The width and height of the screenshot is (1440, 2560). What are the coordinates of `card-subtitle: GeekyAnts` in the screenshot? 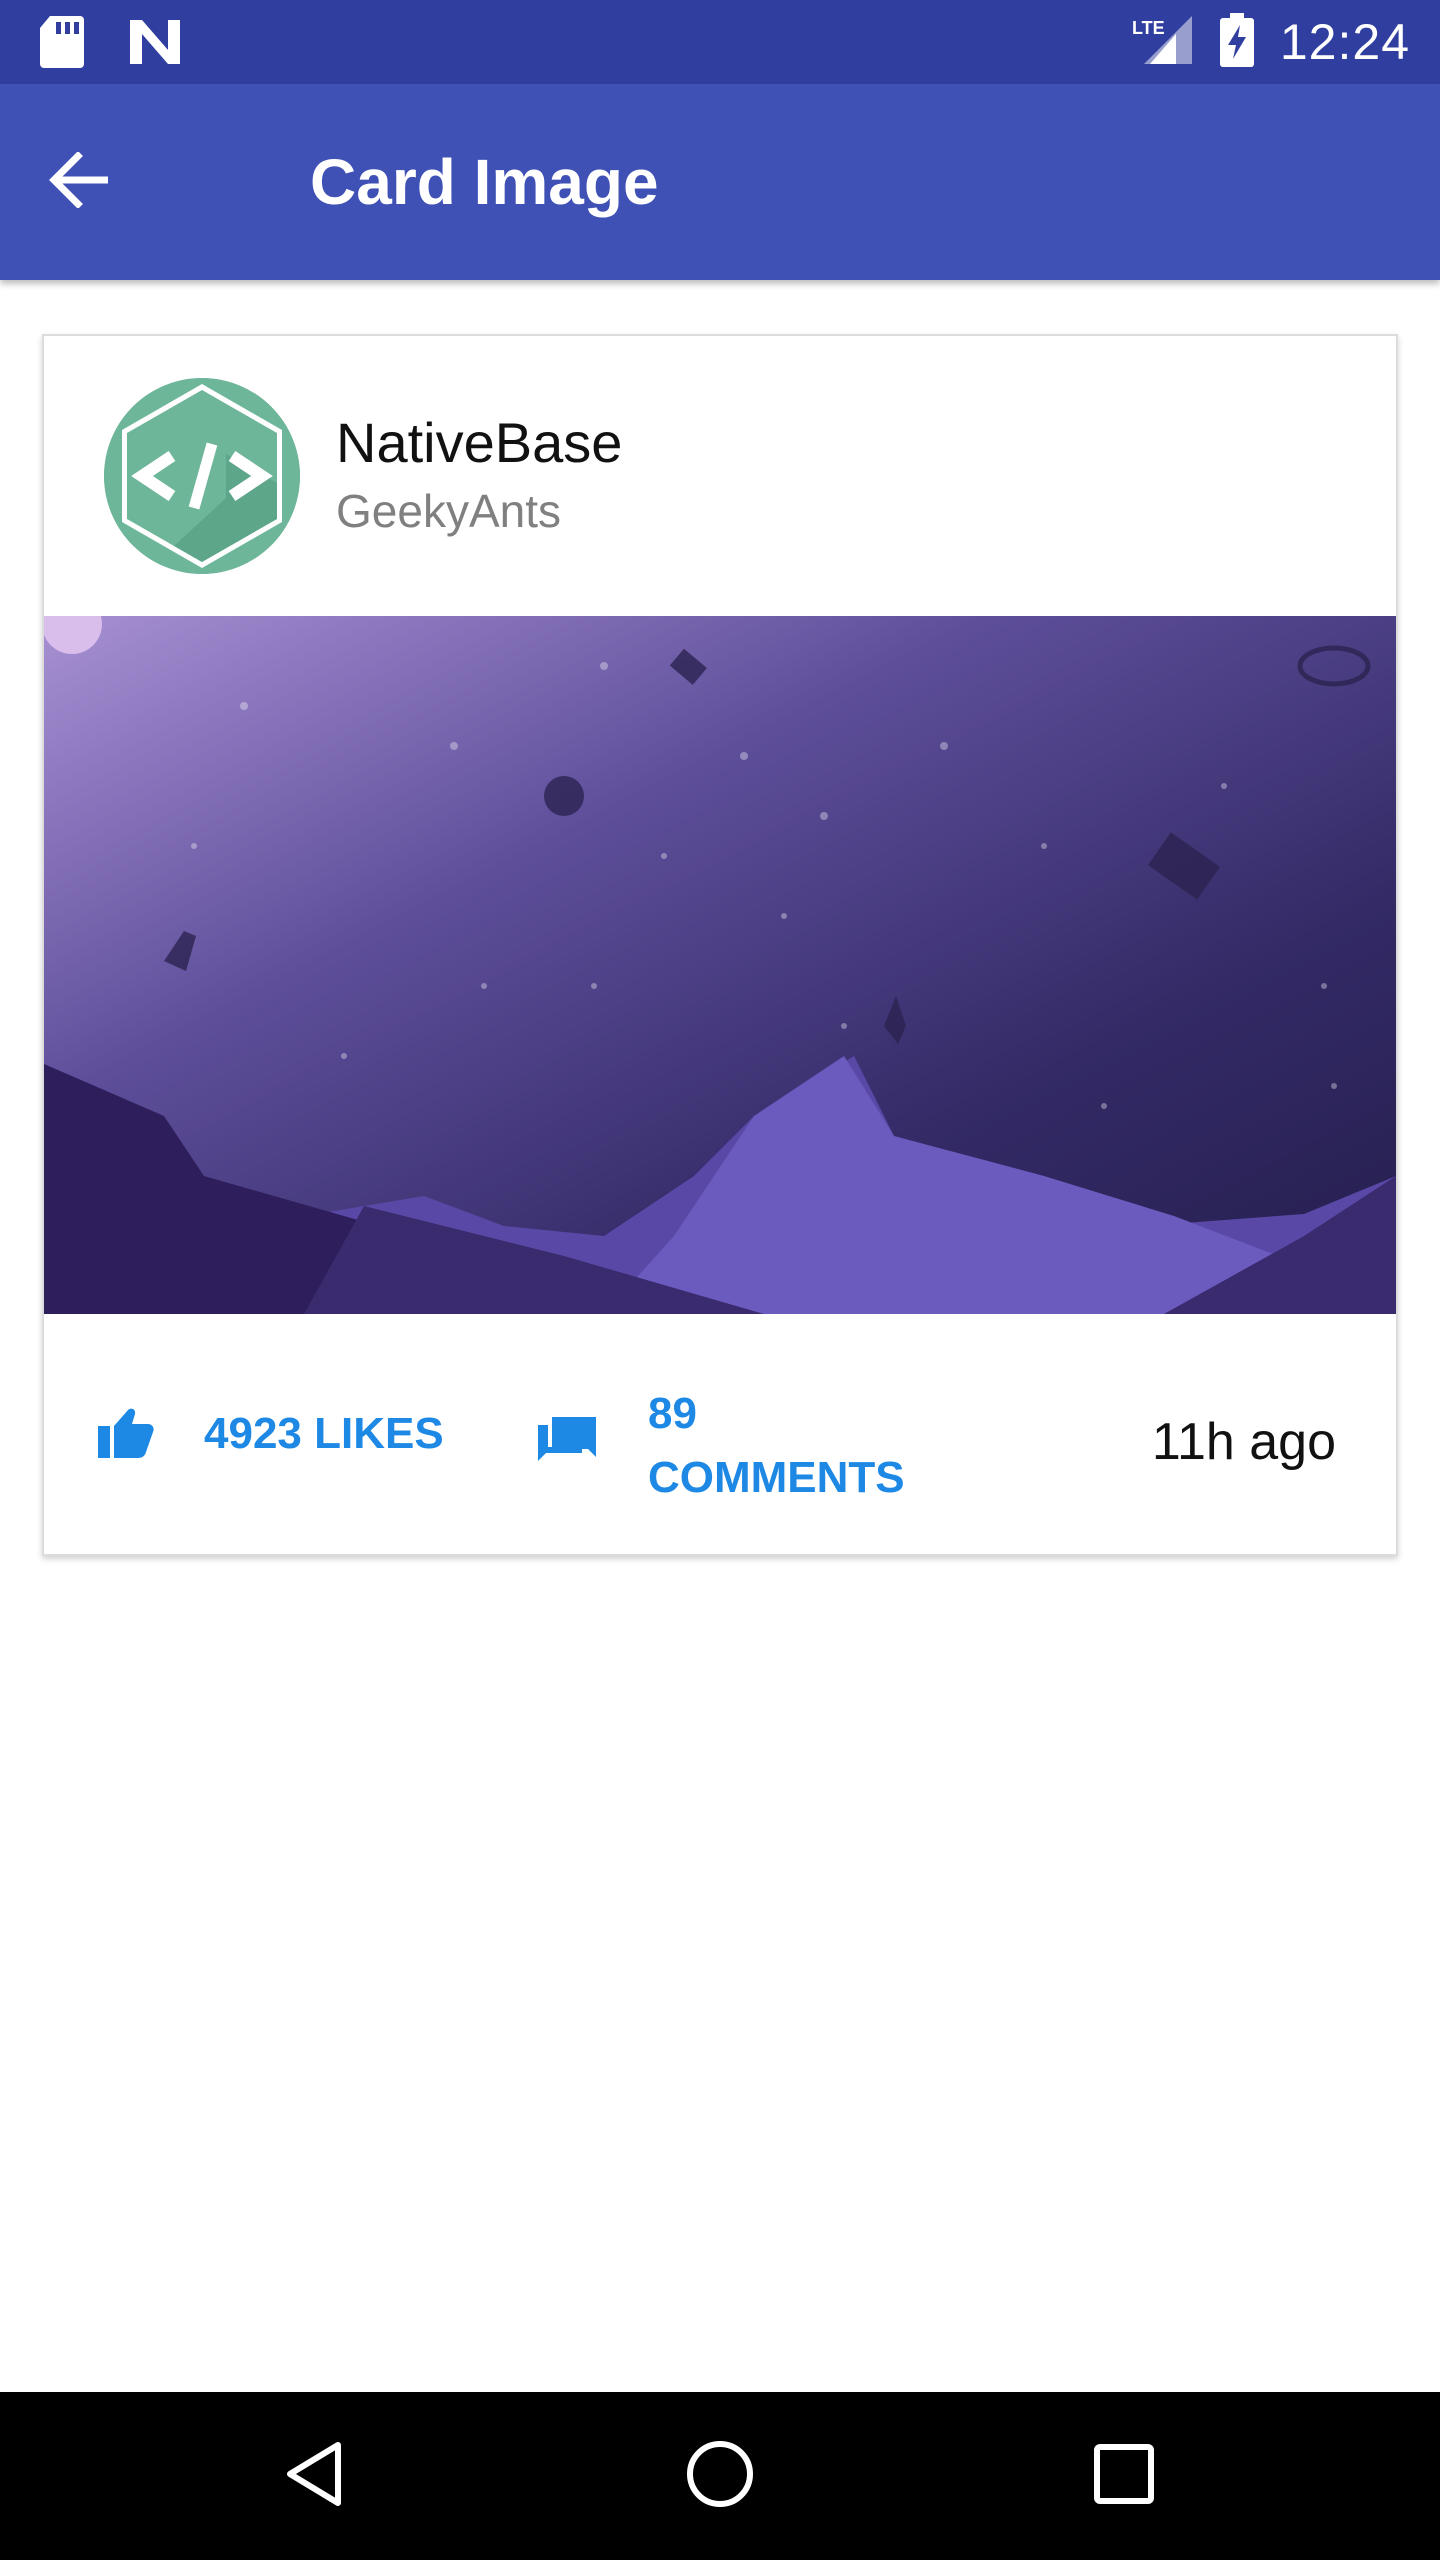 It's located at (448, 511).